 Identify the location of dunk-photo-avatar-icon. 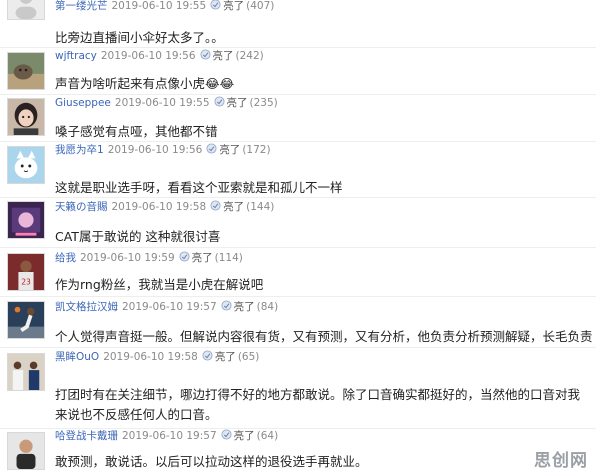
(26, 320).